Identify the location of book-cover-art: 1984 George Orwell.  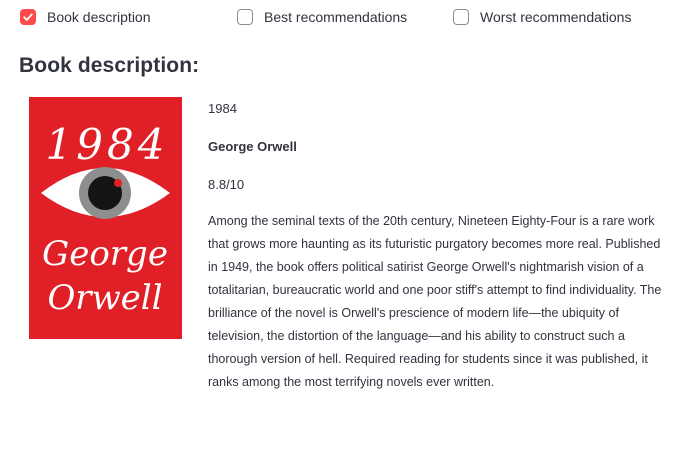
(105, 218).